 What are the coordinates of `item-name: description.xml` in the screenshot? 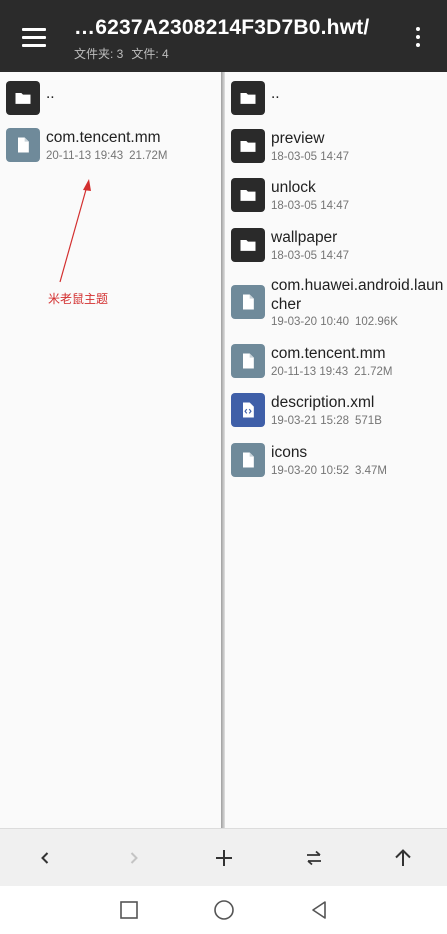 It's located at (323, 402).